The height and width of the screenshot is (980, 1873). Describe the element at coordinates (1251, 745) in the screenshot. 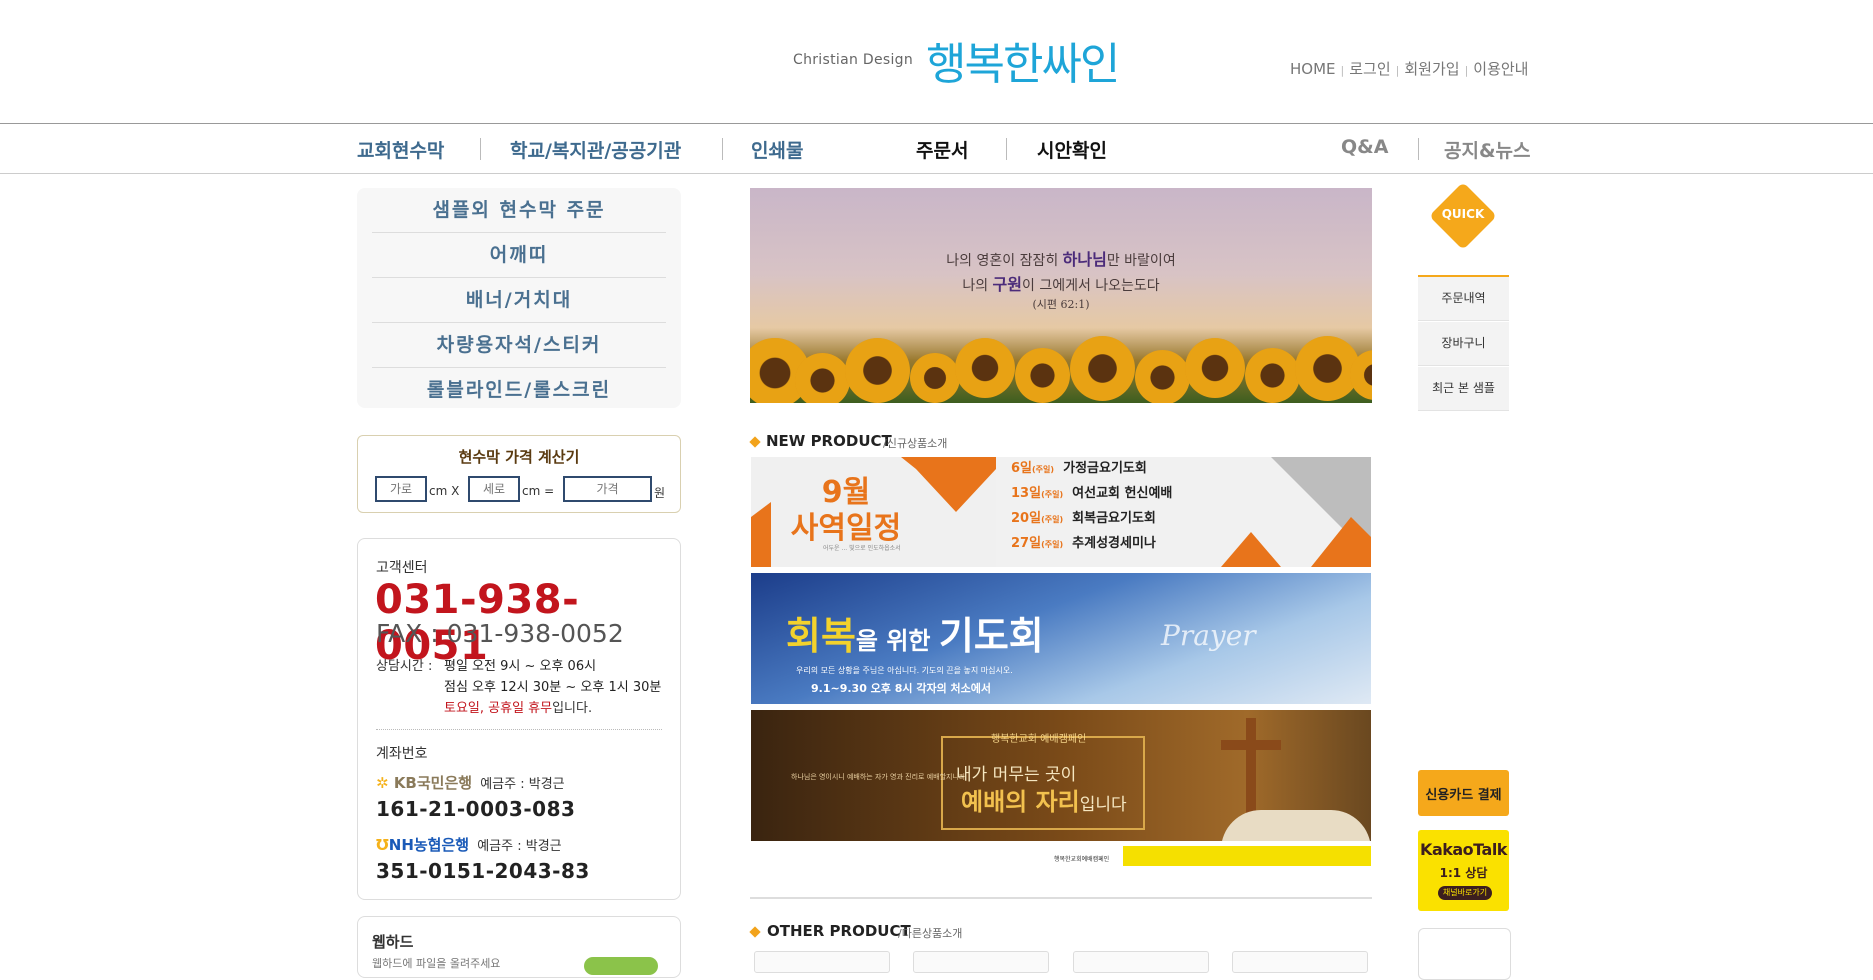

I see `cross-icon` at that location.